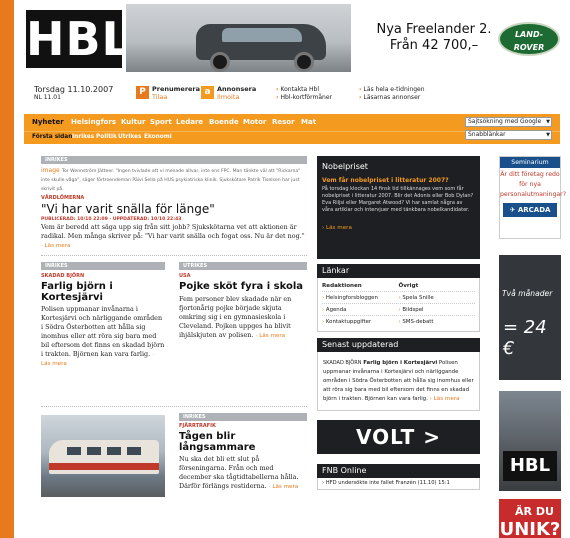 This screenshot has width=570, height=538. I want to click on lasarnas-annonser-link: Läsarnas annonser, so click(389, 98).